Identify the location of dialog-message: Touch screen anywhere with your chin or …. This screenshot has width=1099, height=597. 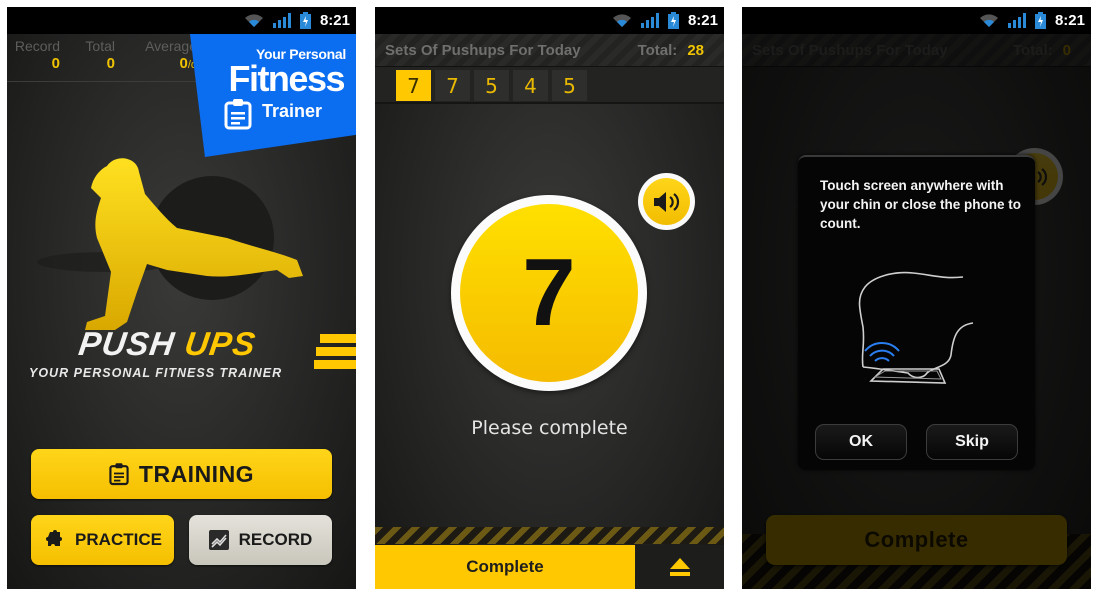
(921, 204).